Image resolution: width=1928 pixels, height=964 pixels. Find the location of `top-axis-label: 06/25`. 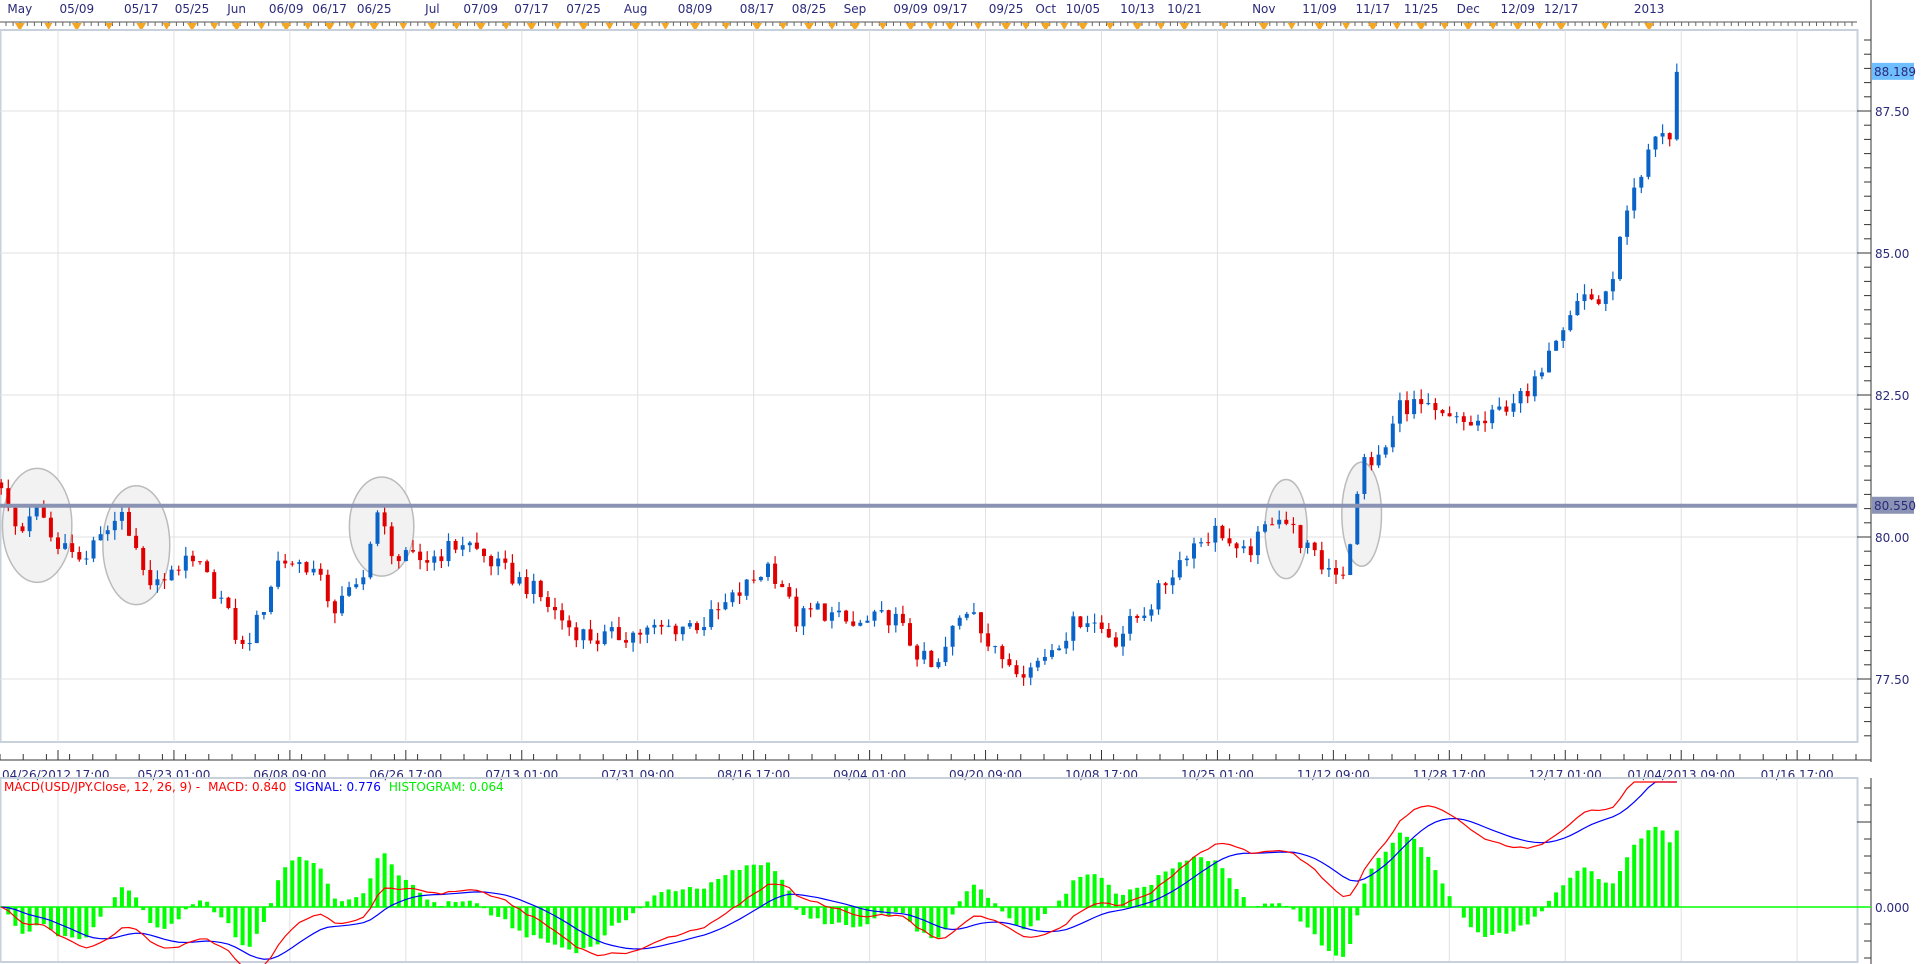

top-axis-label: 06/25 is located at coordinates (374, 9).